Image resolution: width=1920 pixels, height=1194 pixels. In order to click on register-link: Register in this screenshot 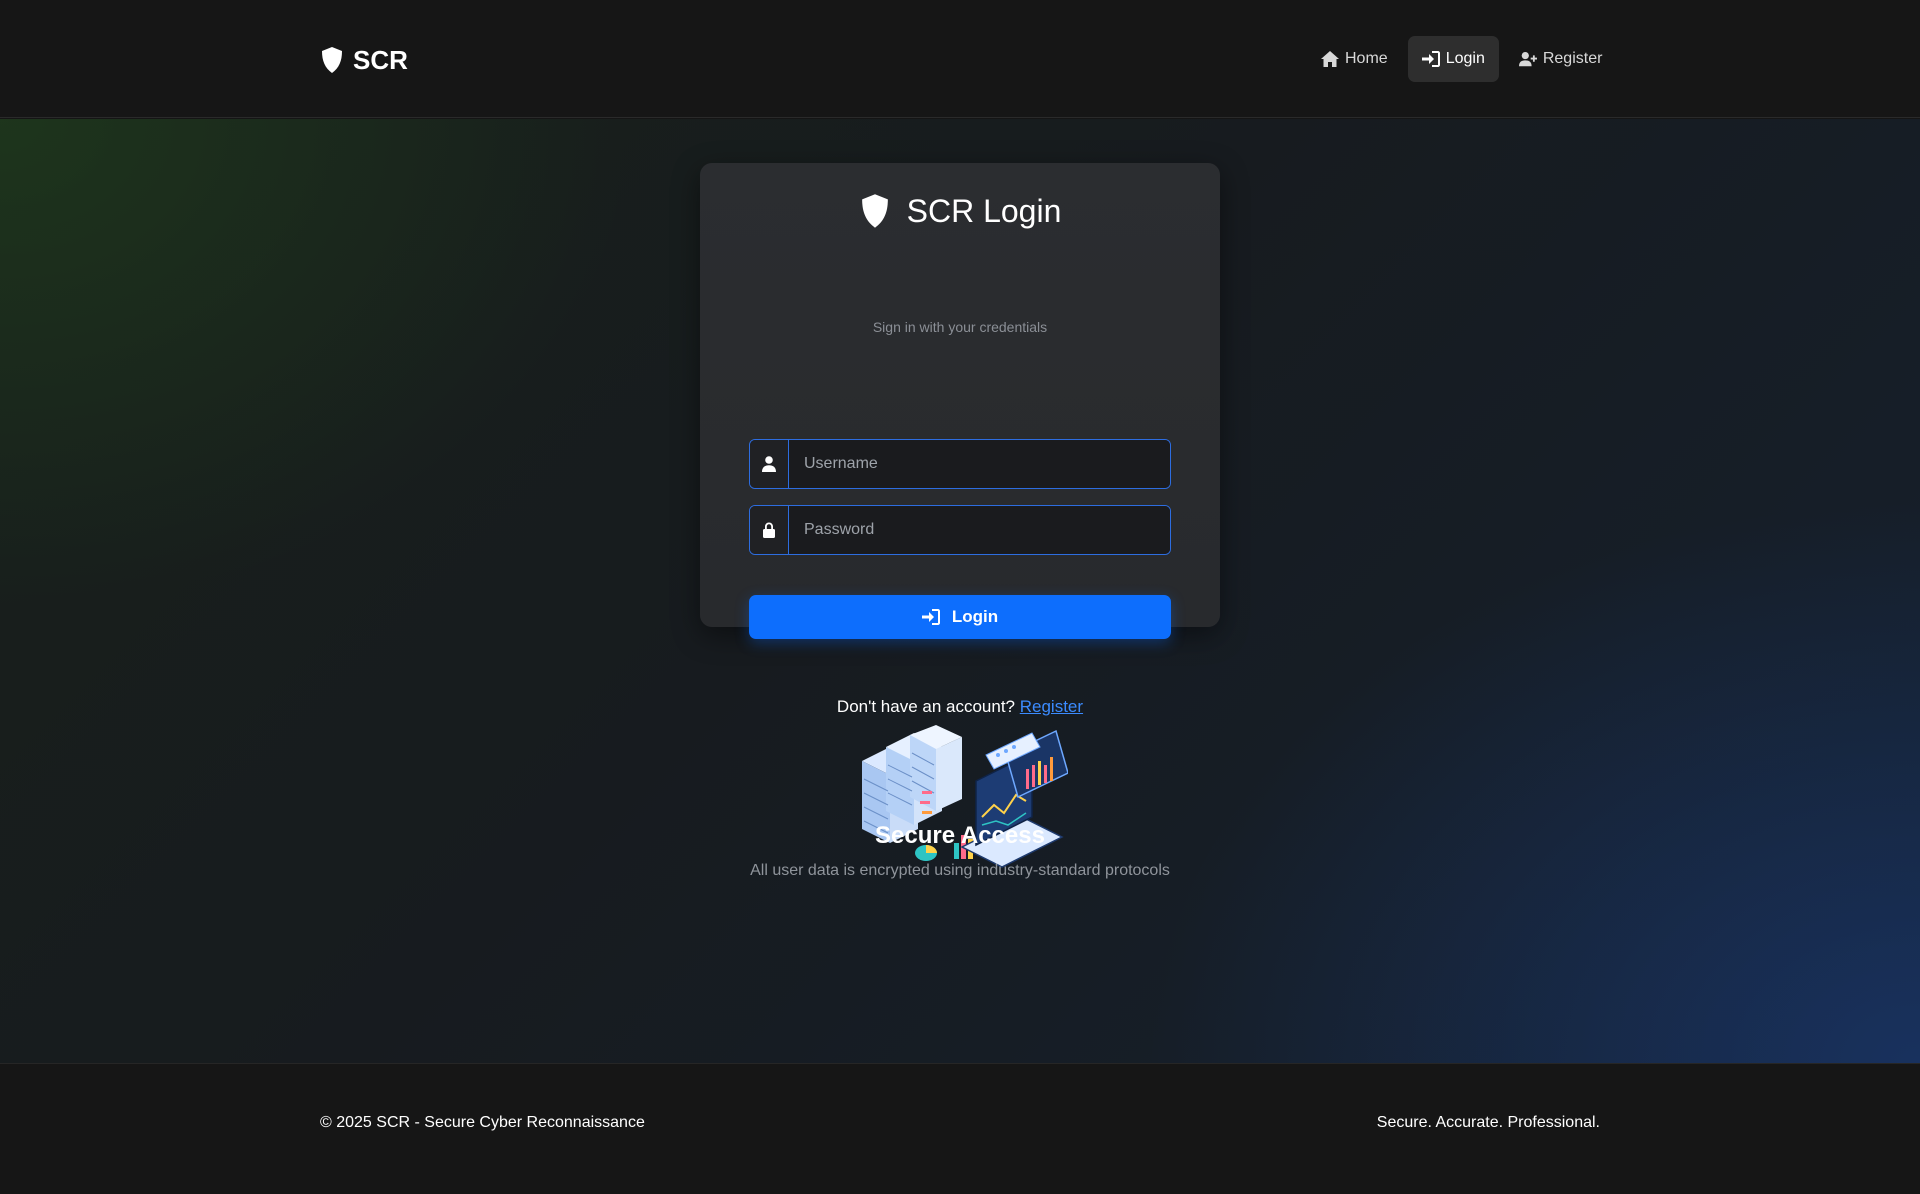, I will do `click(1051, 706)`.